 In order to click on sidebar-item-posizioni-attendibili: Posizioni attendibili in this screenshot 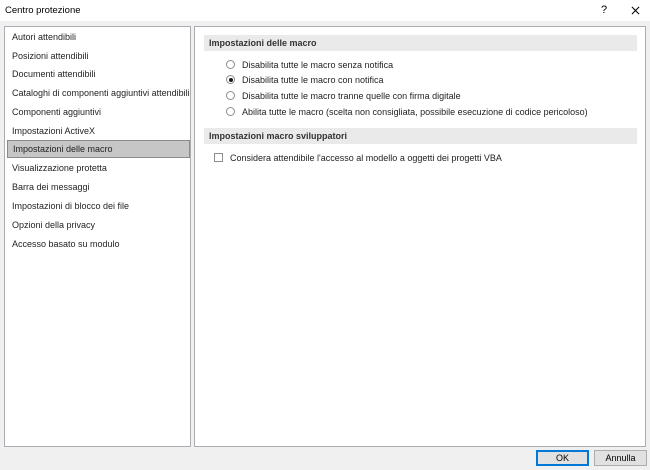, I will do `click(97, 56)`.